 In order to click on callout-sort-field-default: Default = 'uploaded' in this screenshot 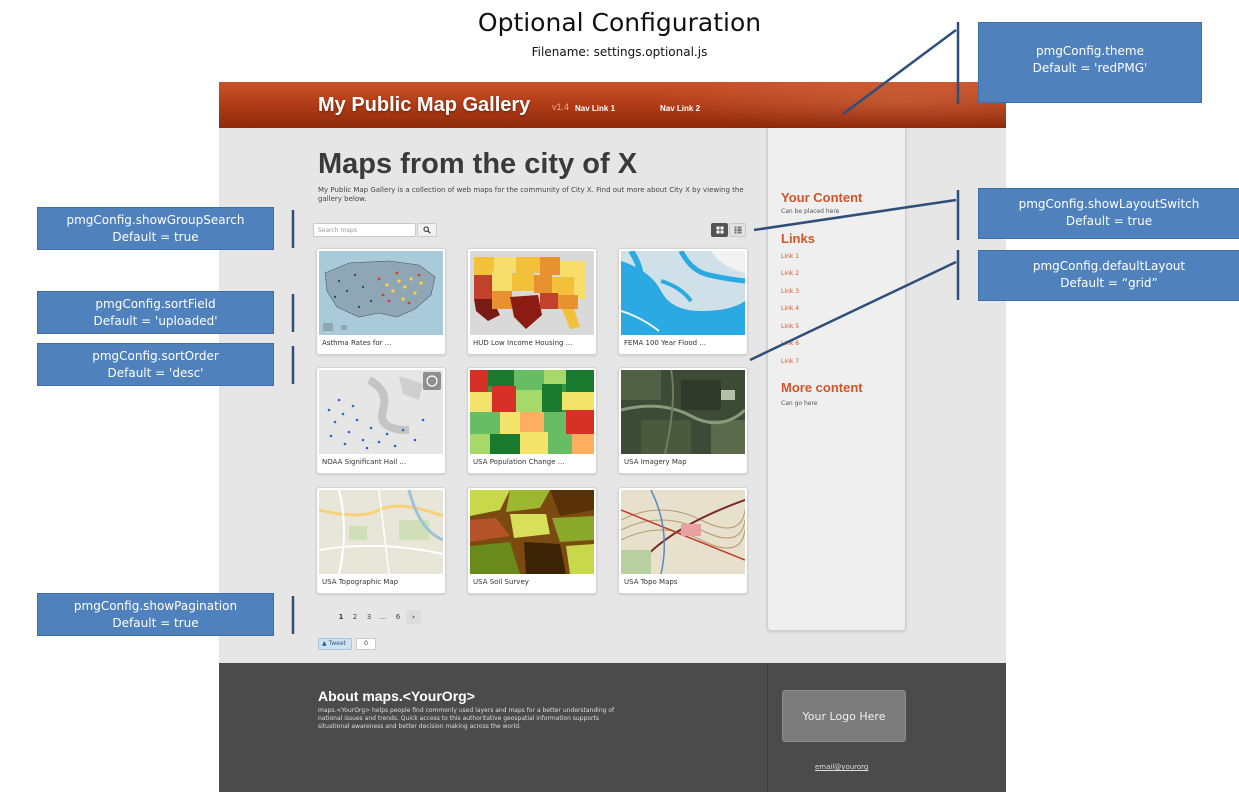, I will do `click(155, 321)`.